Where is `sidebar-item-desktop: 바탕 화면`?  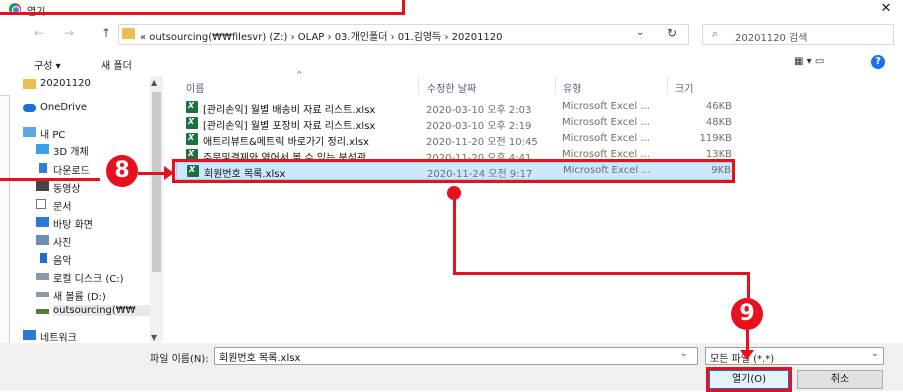
sidebar-item-desktop: 바탕 화면 is located at coordinates (64, 223).